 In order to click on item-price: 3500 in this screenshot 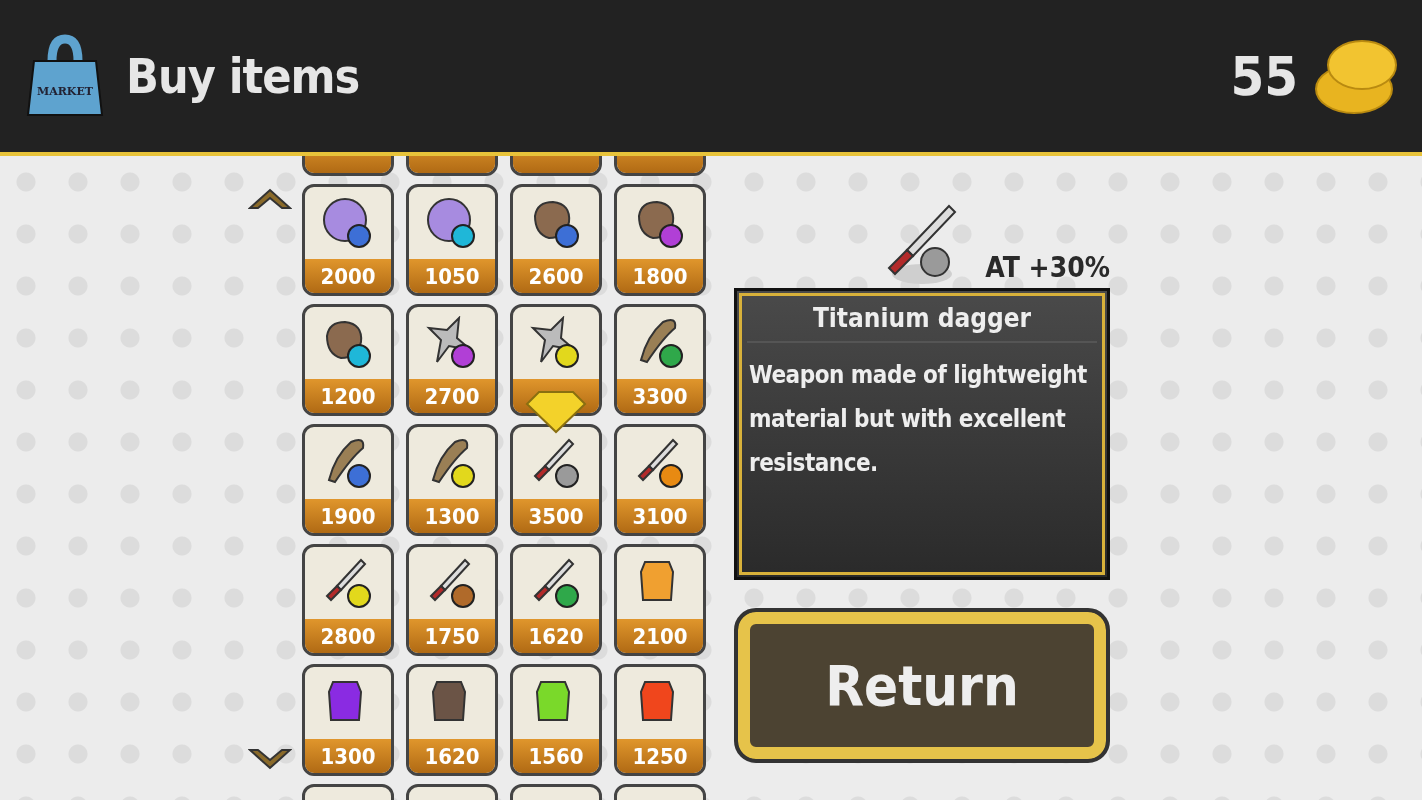, I will do `click(556, 516)`.